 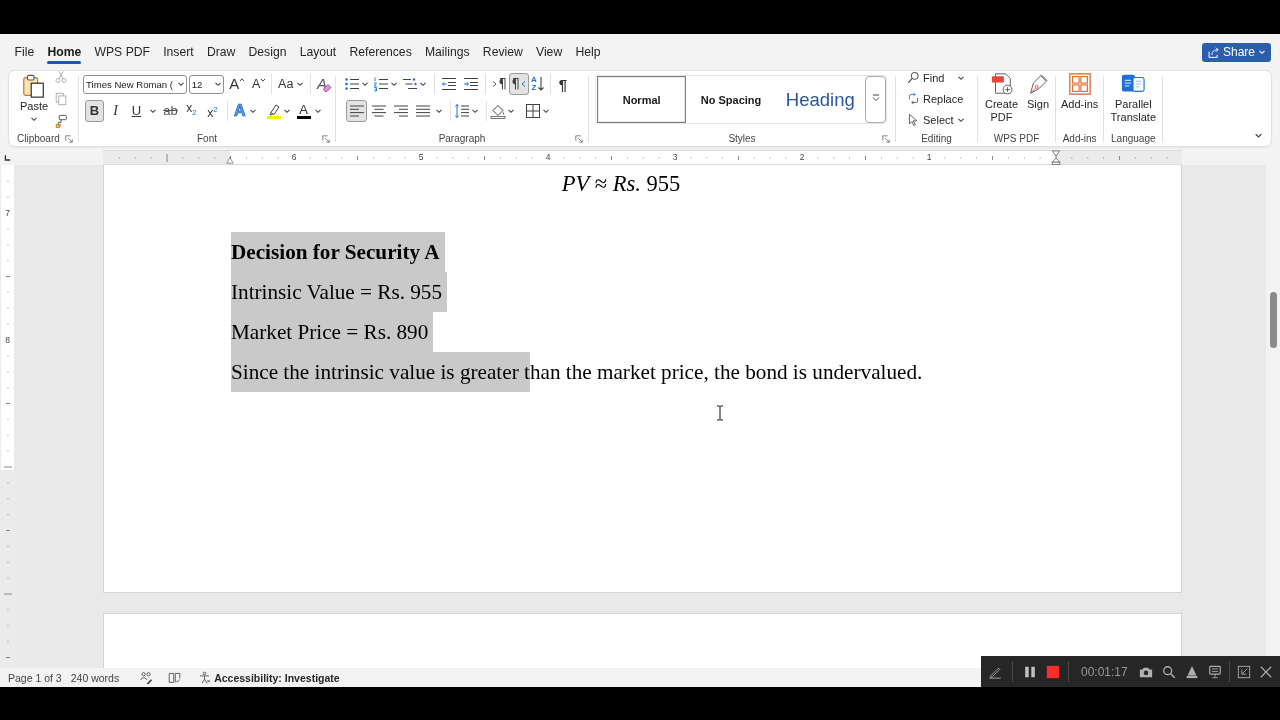 What do you see at coordinates (548, 157) in the screenshot?
I see `ruler-number: 4` at bounding box center [548, 157].